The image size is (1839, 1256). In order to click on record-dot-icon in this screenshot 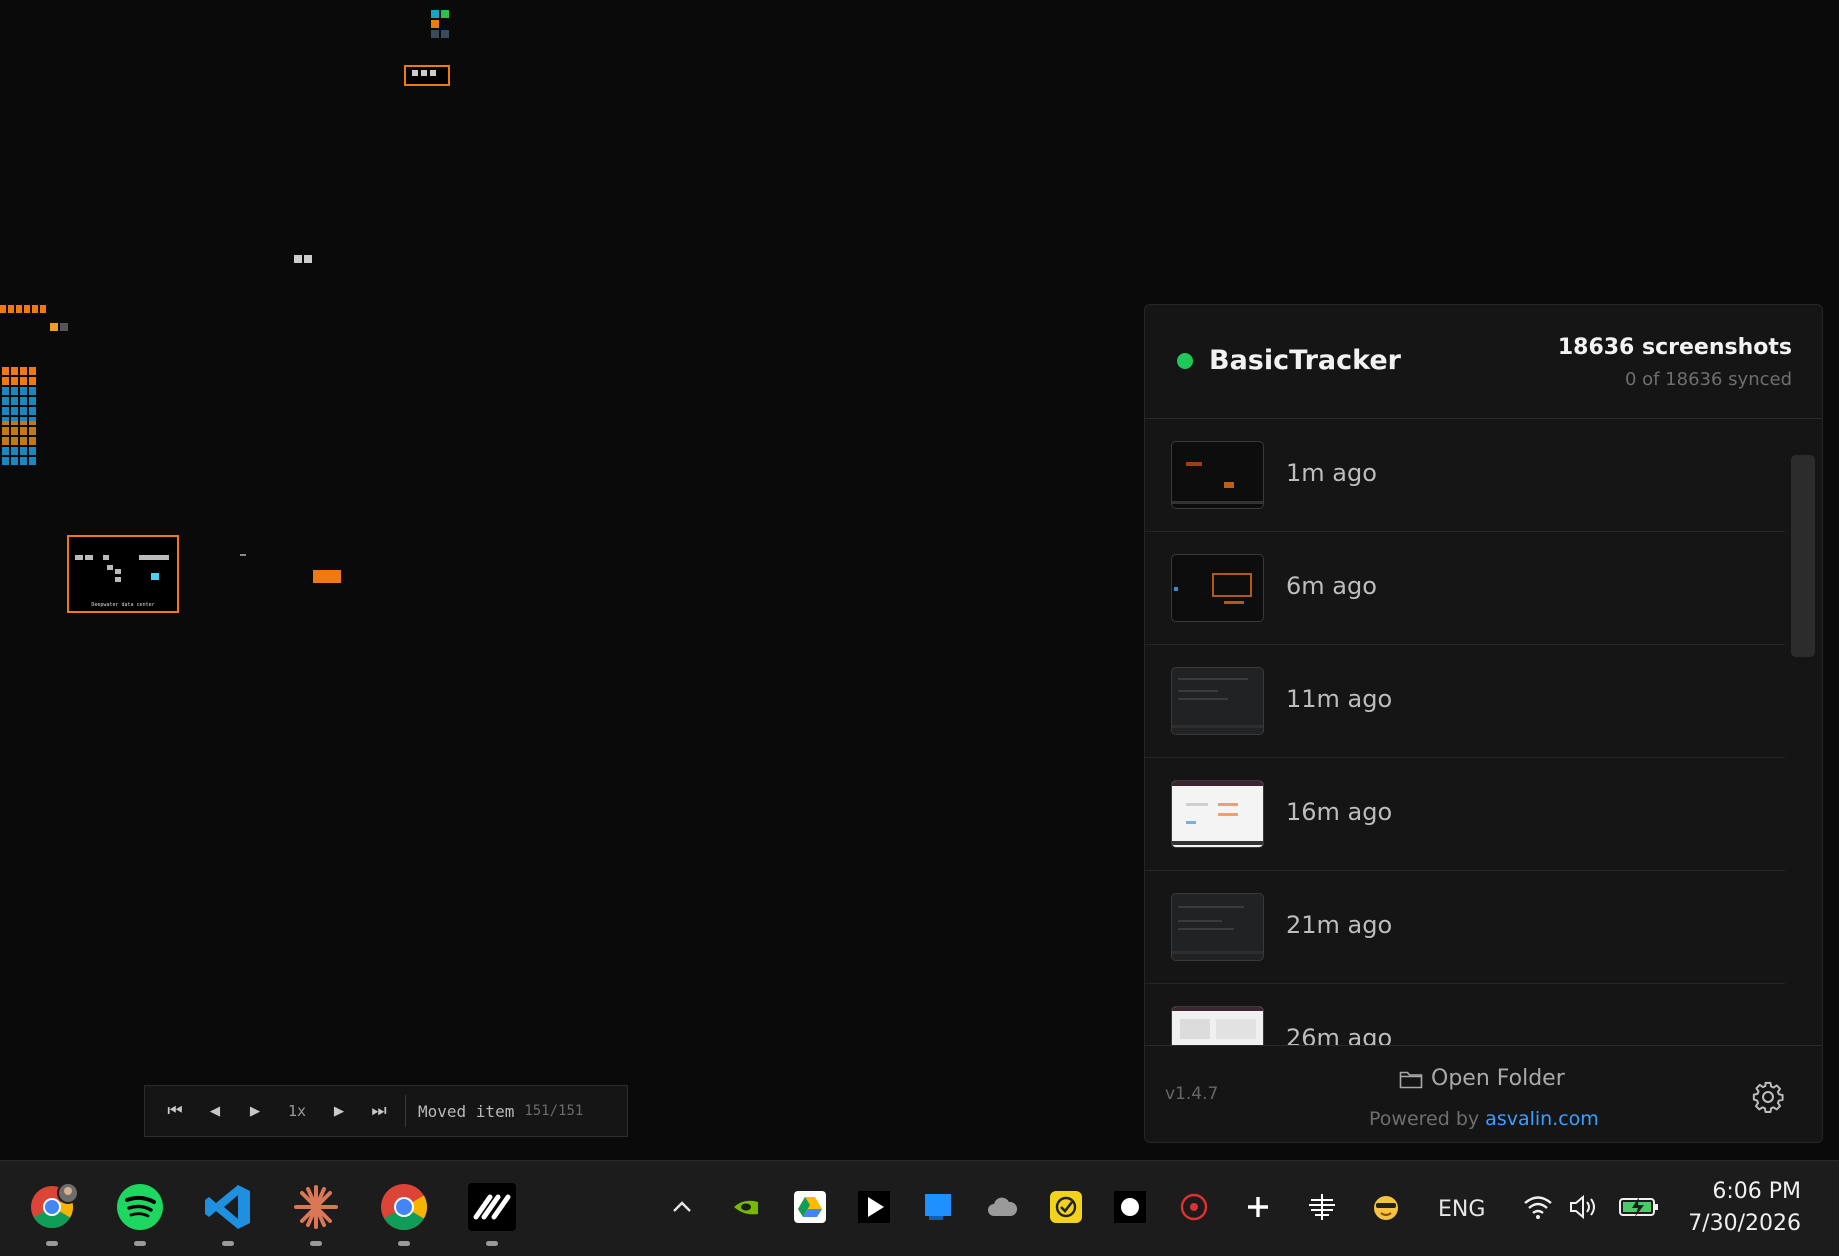, I will do `click(1130, 1207)`.